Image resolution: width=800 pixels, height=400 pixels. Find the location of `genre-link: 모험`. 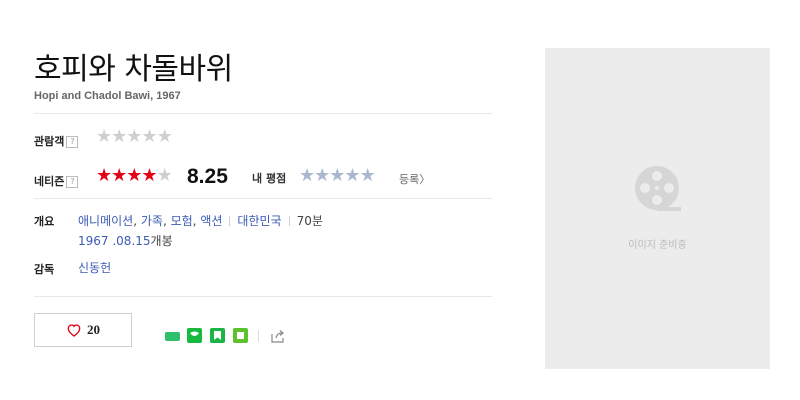

genre-link: 모험 is located at coordinates (182, 221).